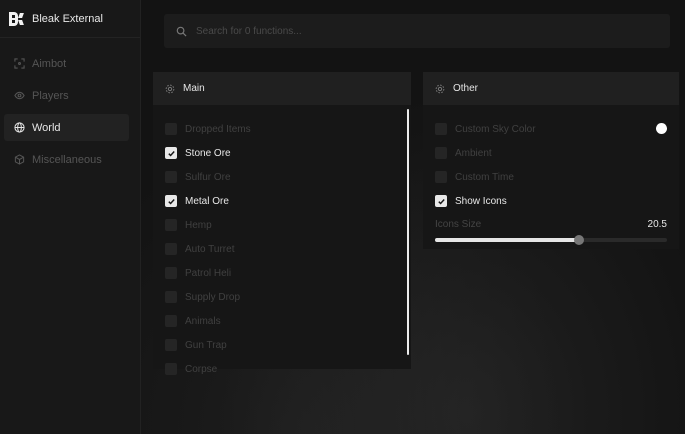 Image resolution: width=685 pixels, height=434 pixels. I want to click on sidebar-item-aimbot: Aimbot, so click(66, 63).